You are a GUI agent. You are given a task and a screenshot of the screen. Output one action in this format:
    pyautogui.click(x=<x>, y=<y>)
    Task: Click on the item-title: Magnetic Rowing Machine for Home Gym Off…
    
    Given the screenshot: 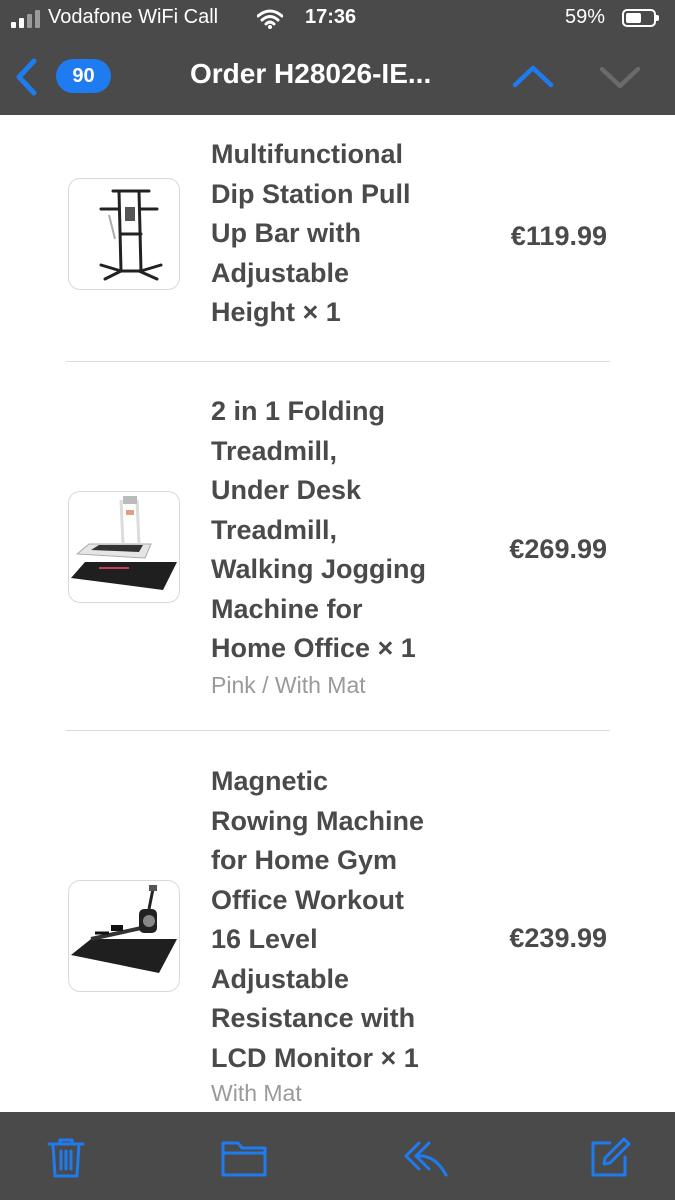 What is the action you would take?
    pyautogui.click(x=318, y=919)
    